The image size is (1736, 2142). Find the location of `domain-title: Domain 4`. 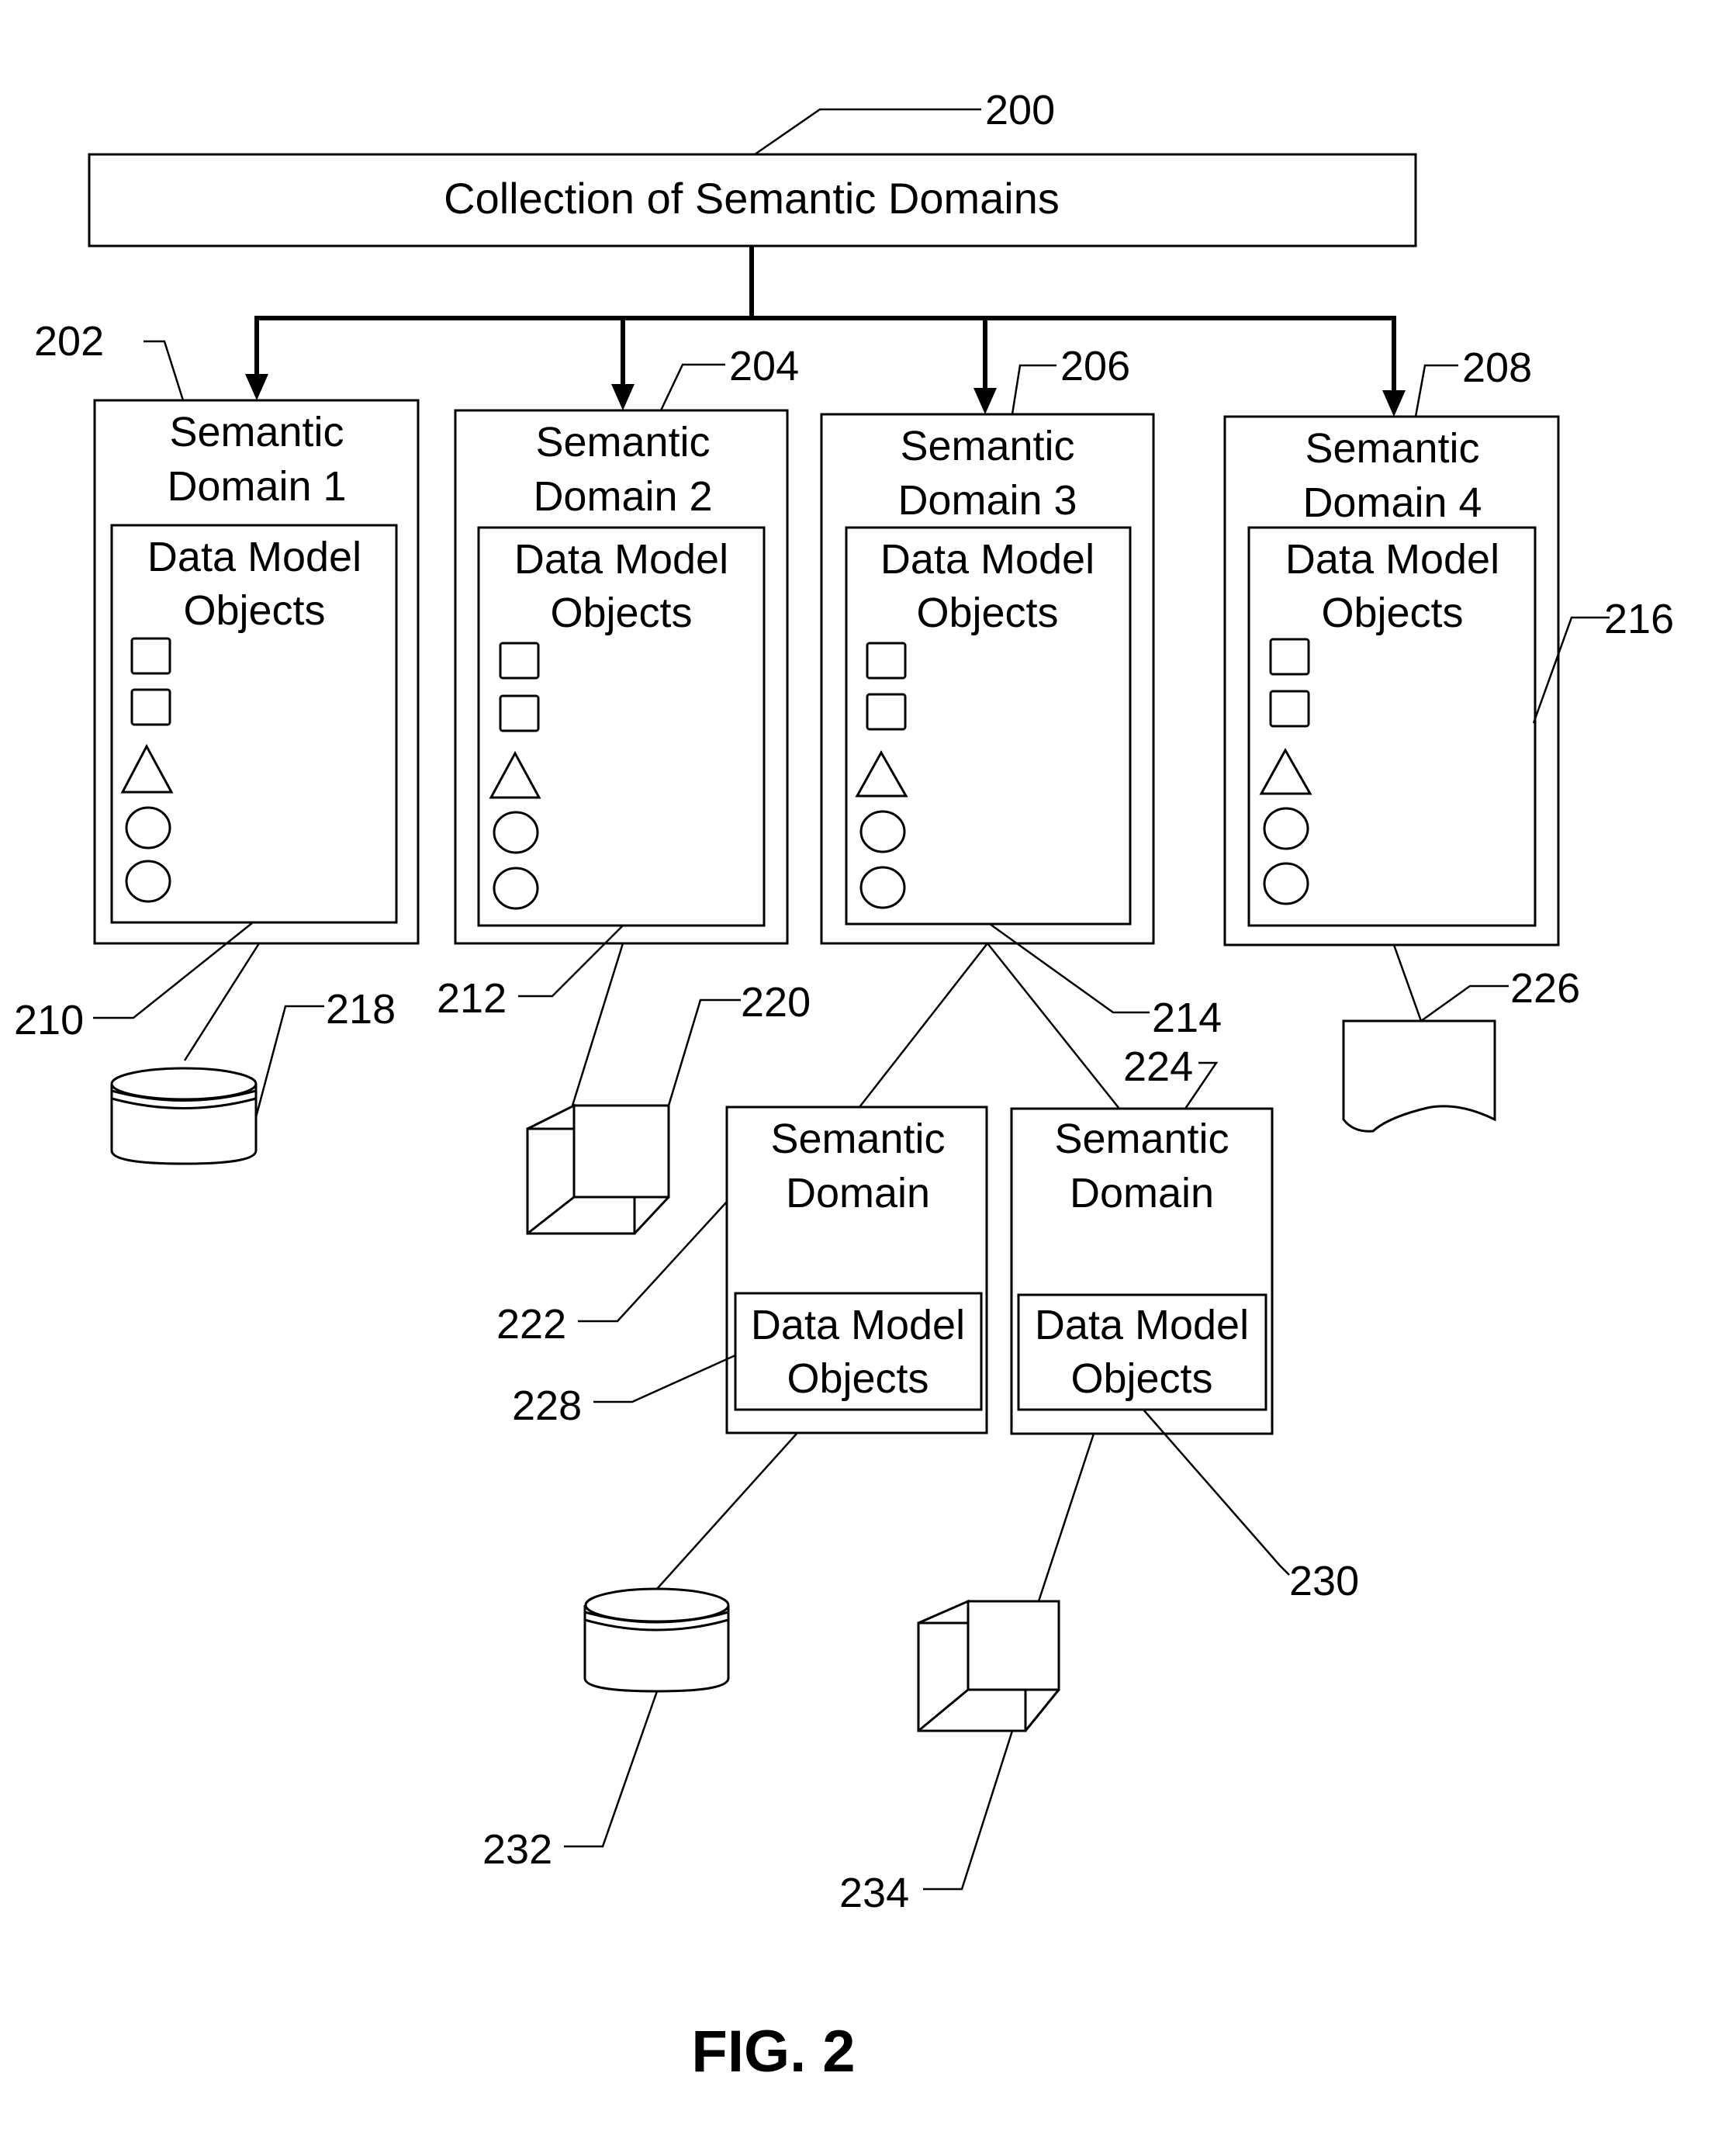

domain-title: Domain 4 is located at coordinates (1392, 503).